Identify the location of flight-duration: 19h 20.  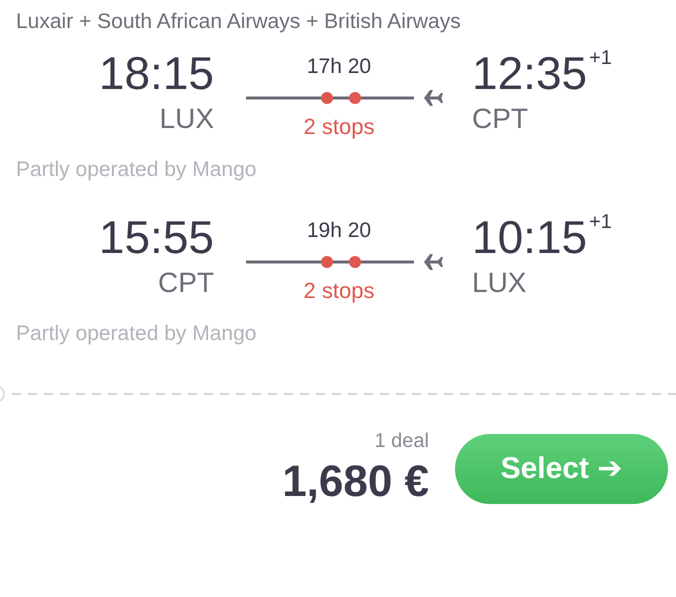
(339, 231).